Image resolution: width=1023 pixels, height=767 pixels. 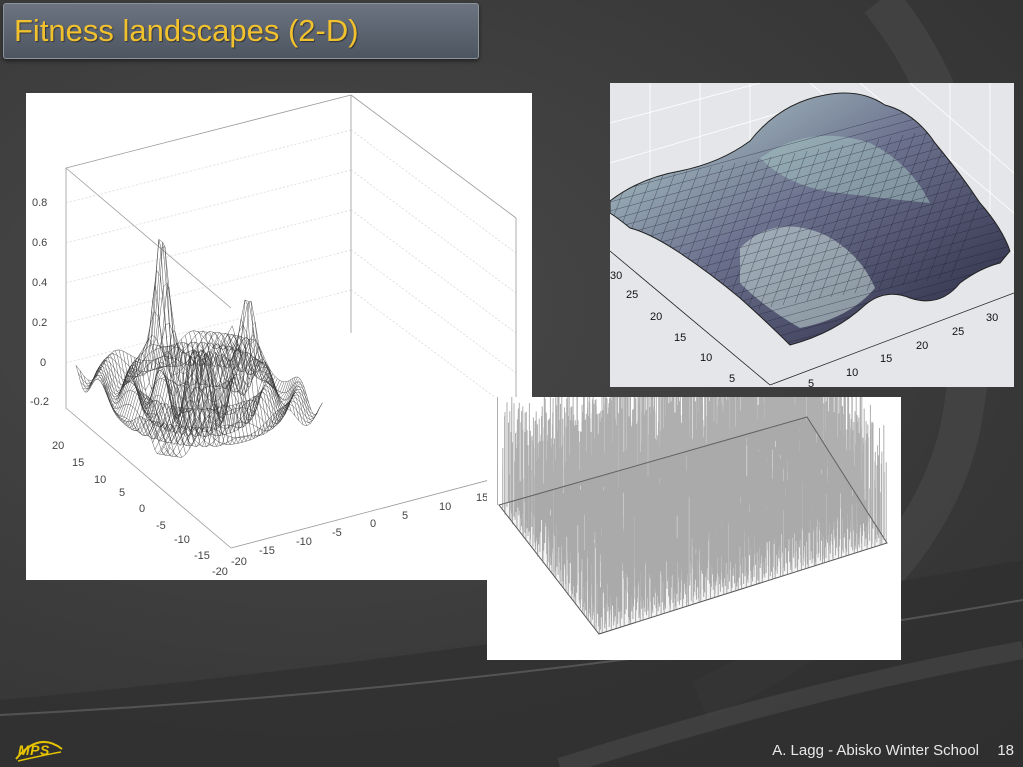 I want to click on bottom-axis-tick: 25, so click(x=958, y=332).